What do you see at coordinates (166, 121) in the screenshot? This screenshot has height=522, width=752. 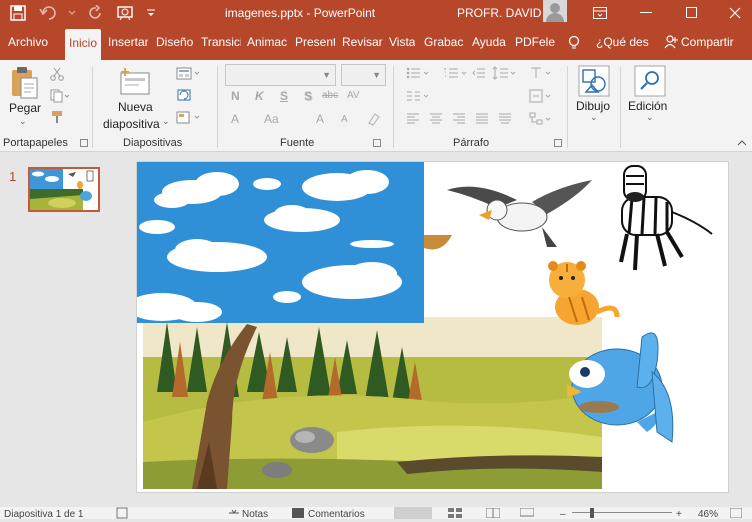 I see `new-slide-dropdown-icon: ⌄` at bounding box center [166, 121].